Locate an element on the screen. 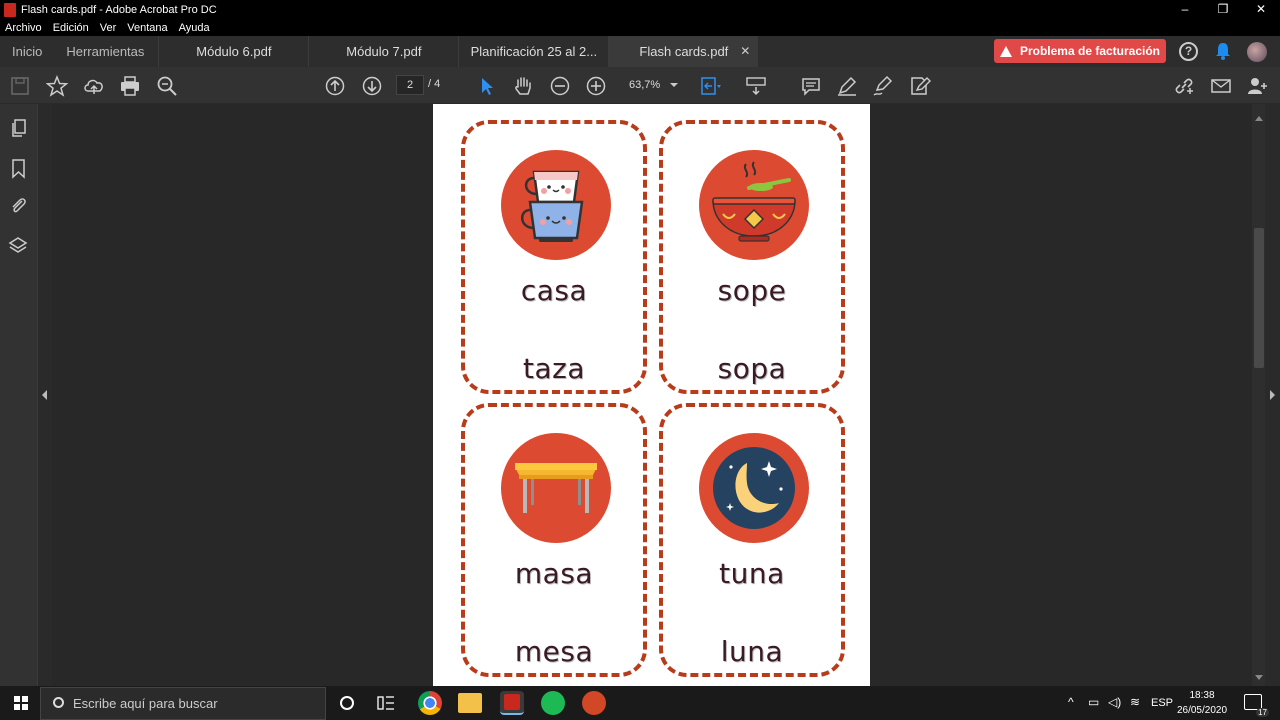 The height and width of the screenshot is (720, 1280). collapse-left-icon is located at coordinates (44, 395).